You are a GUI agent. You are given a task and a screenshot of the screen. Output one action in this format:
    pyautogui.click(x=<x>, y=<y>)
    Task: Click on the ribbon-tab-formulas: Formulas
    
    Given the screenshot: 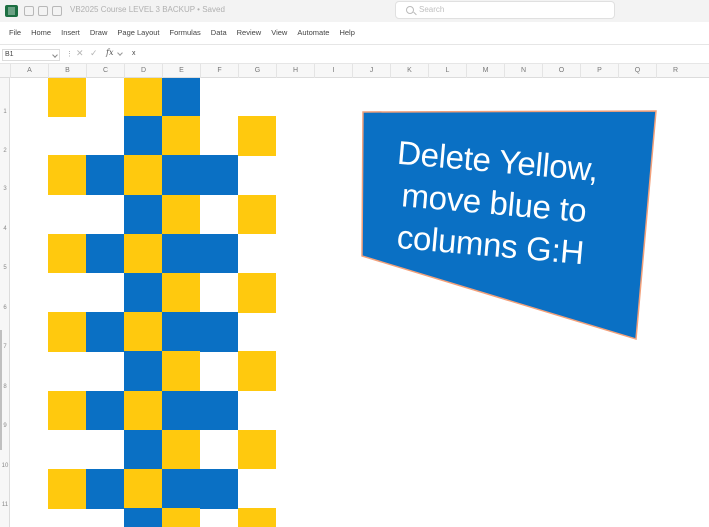 What is the action you would take?
    pyautogui.click(x=185, y=32)
    